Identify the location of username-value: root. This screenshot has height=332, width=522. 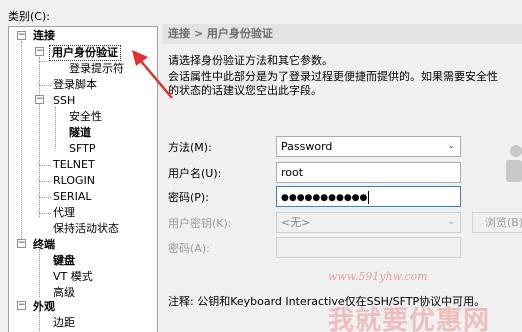
(292, 172).